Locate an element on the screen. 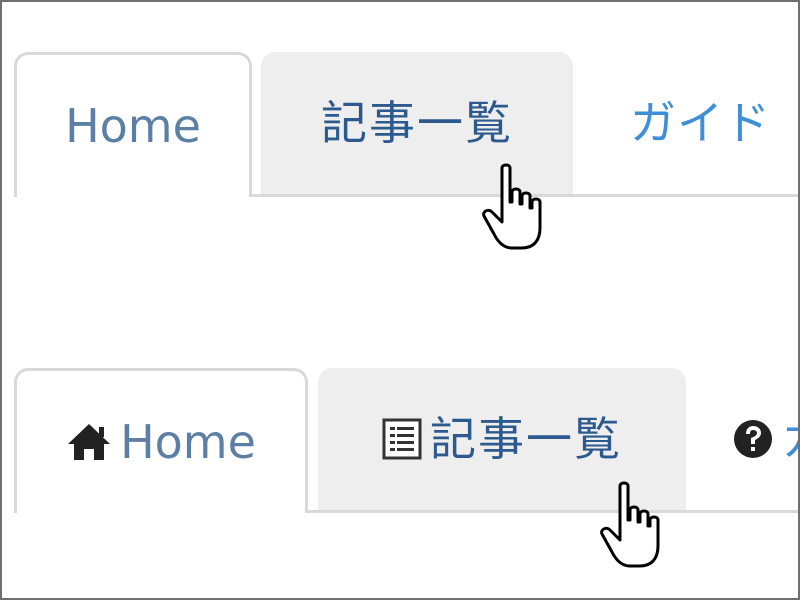 The width and height of the screenshot is (800, 600). tab-home: Home is located at coordinates (133, 124).